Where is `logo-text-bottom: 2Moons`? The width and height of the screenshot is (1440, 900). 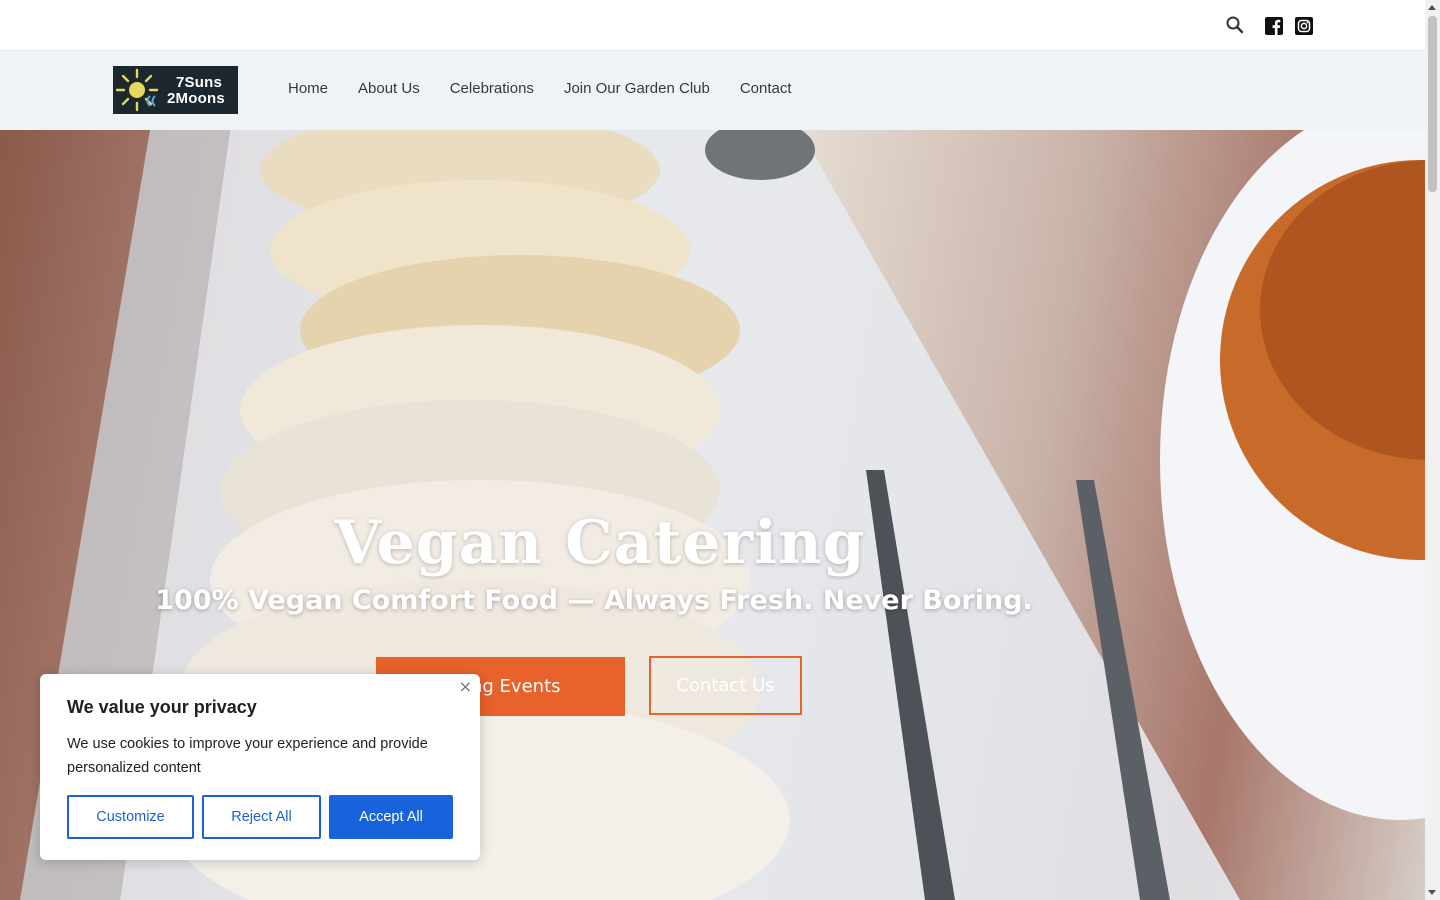 logo-text-bottom: 2Moons is located at coordinates (196, 98).